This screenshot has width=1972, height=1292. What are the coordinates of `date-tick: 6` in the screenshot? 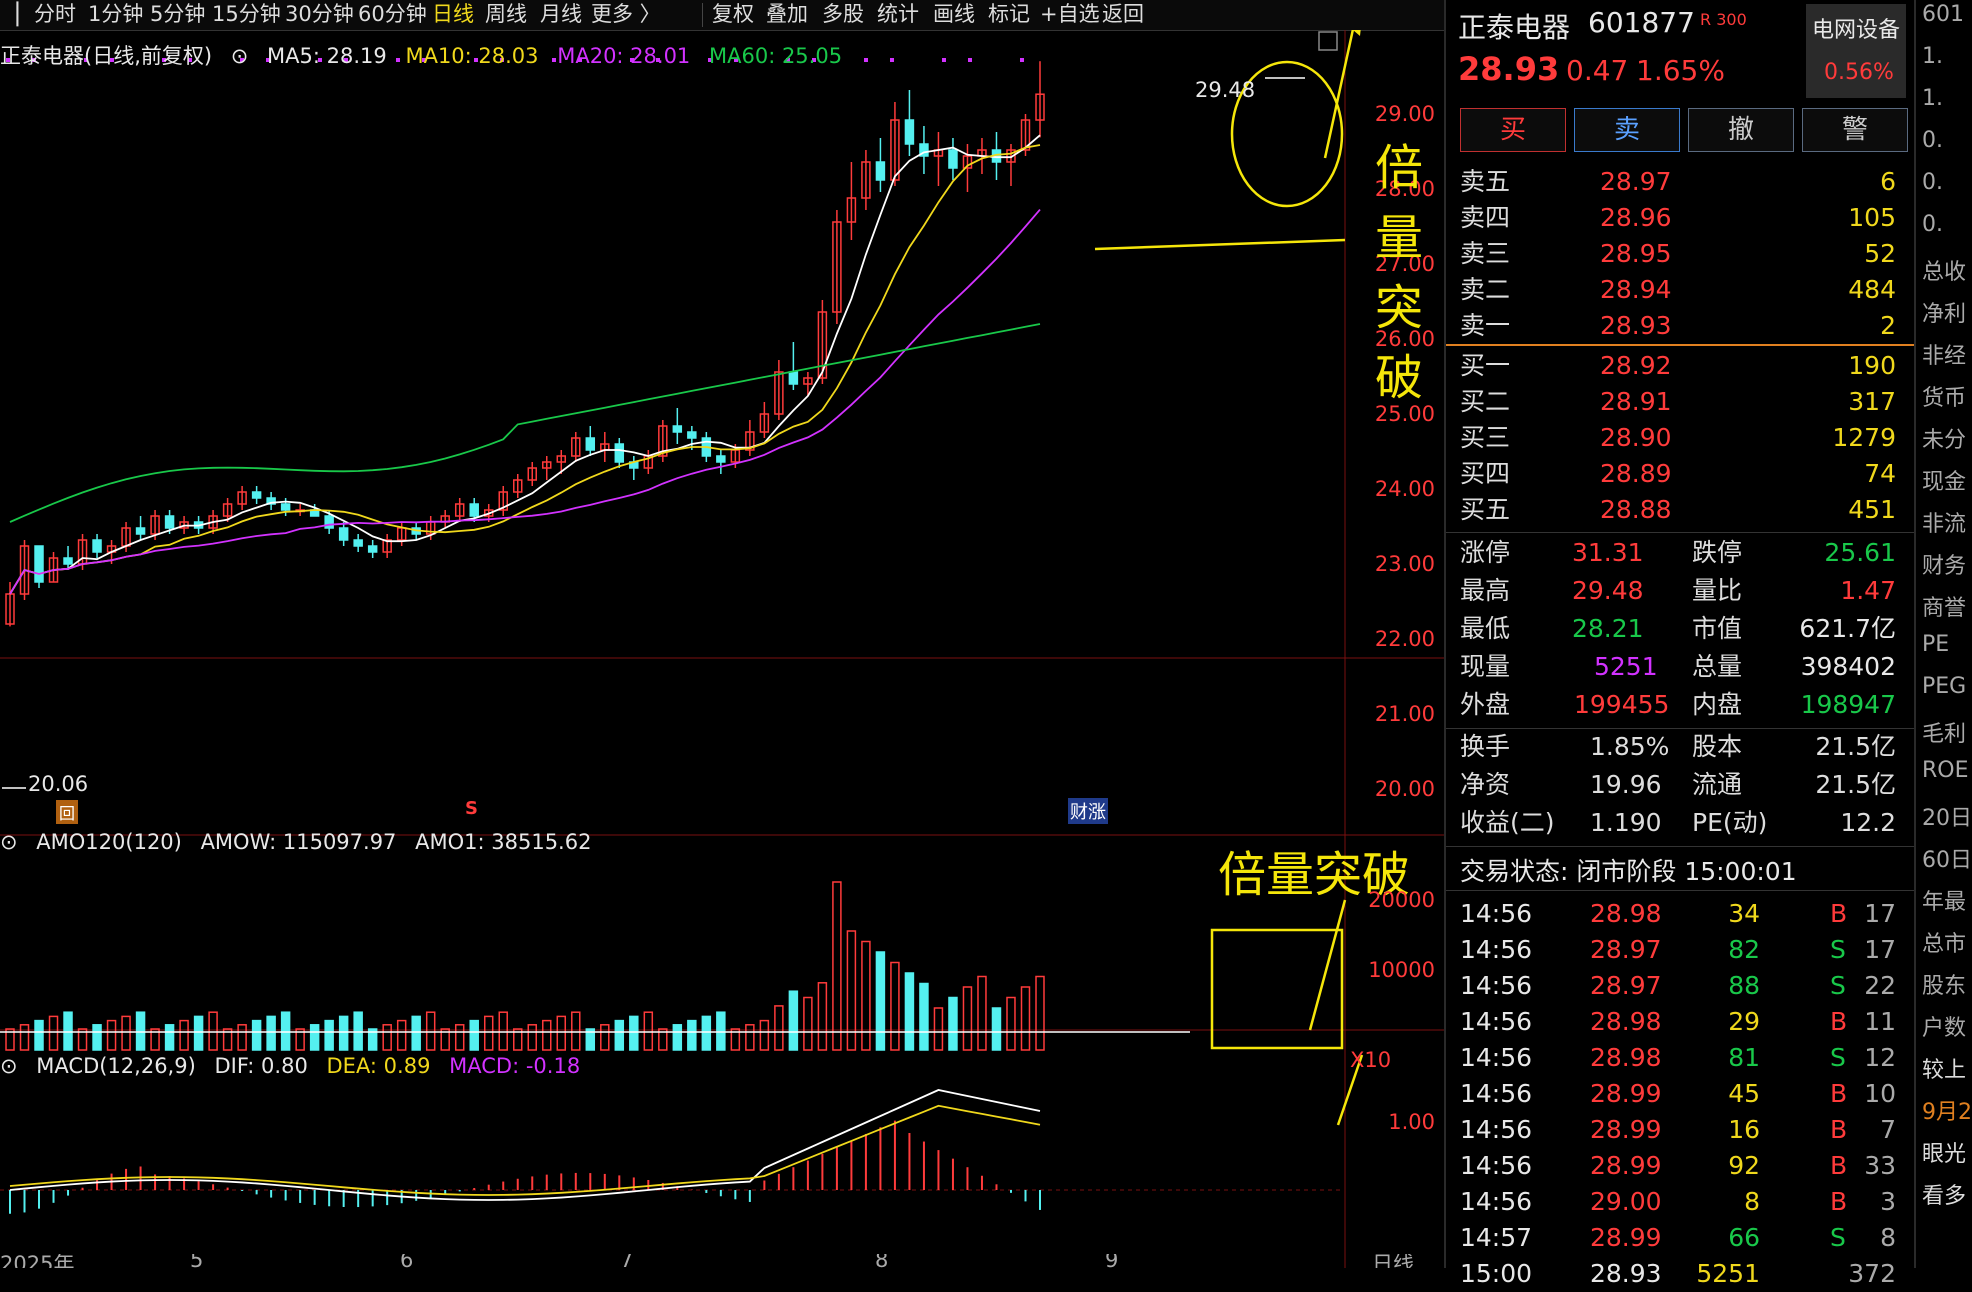 It's located at (407, 1261).